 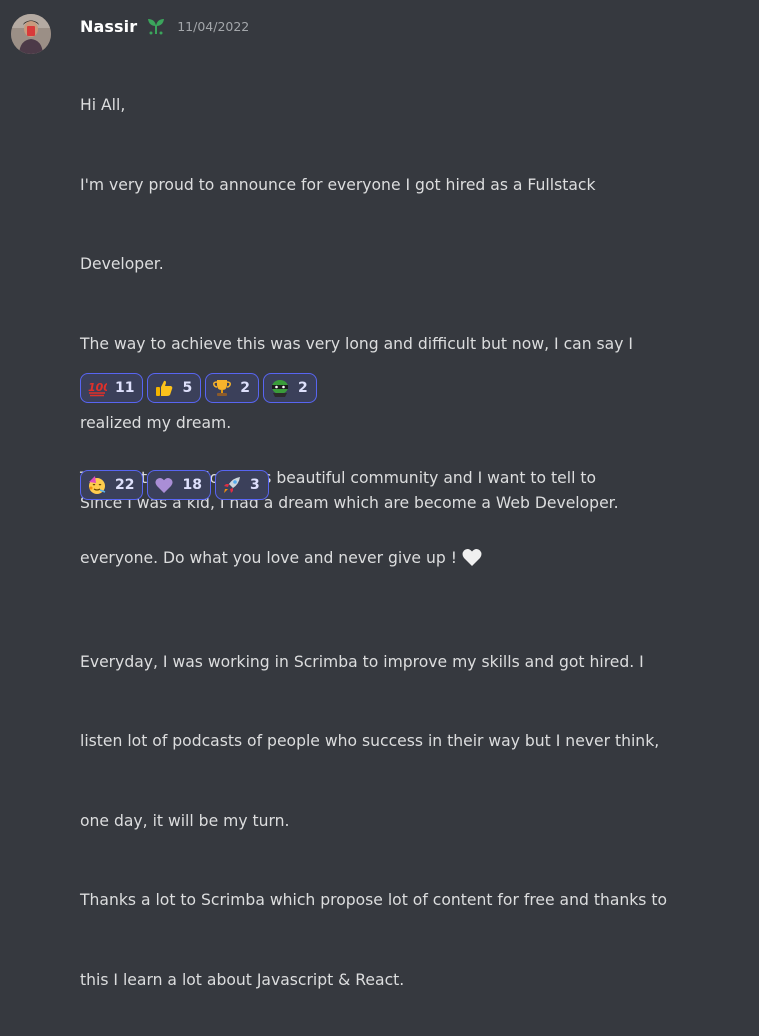 I want to click on reaction-bar-second: 22 18 3, so click(x=174, y=485).